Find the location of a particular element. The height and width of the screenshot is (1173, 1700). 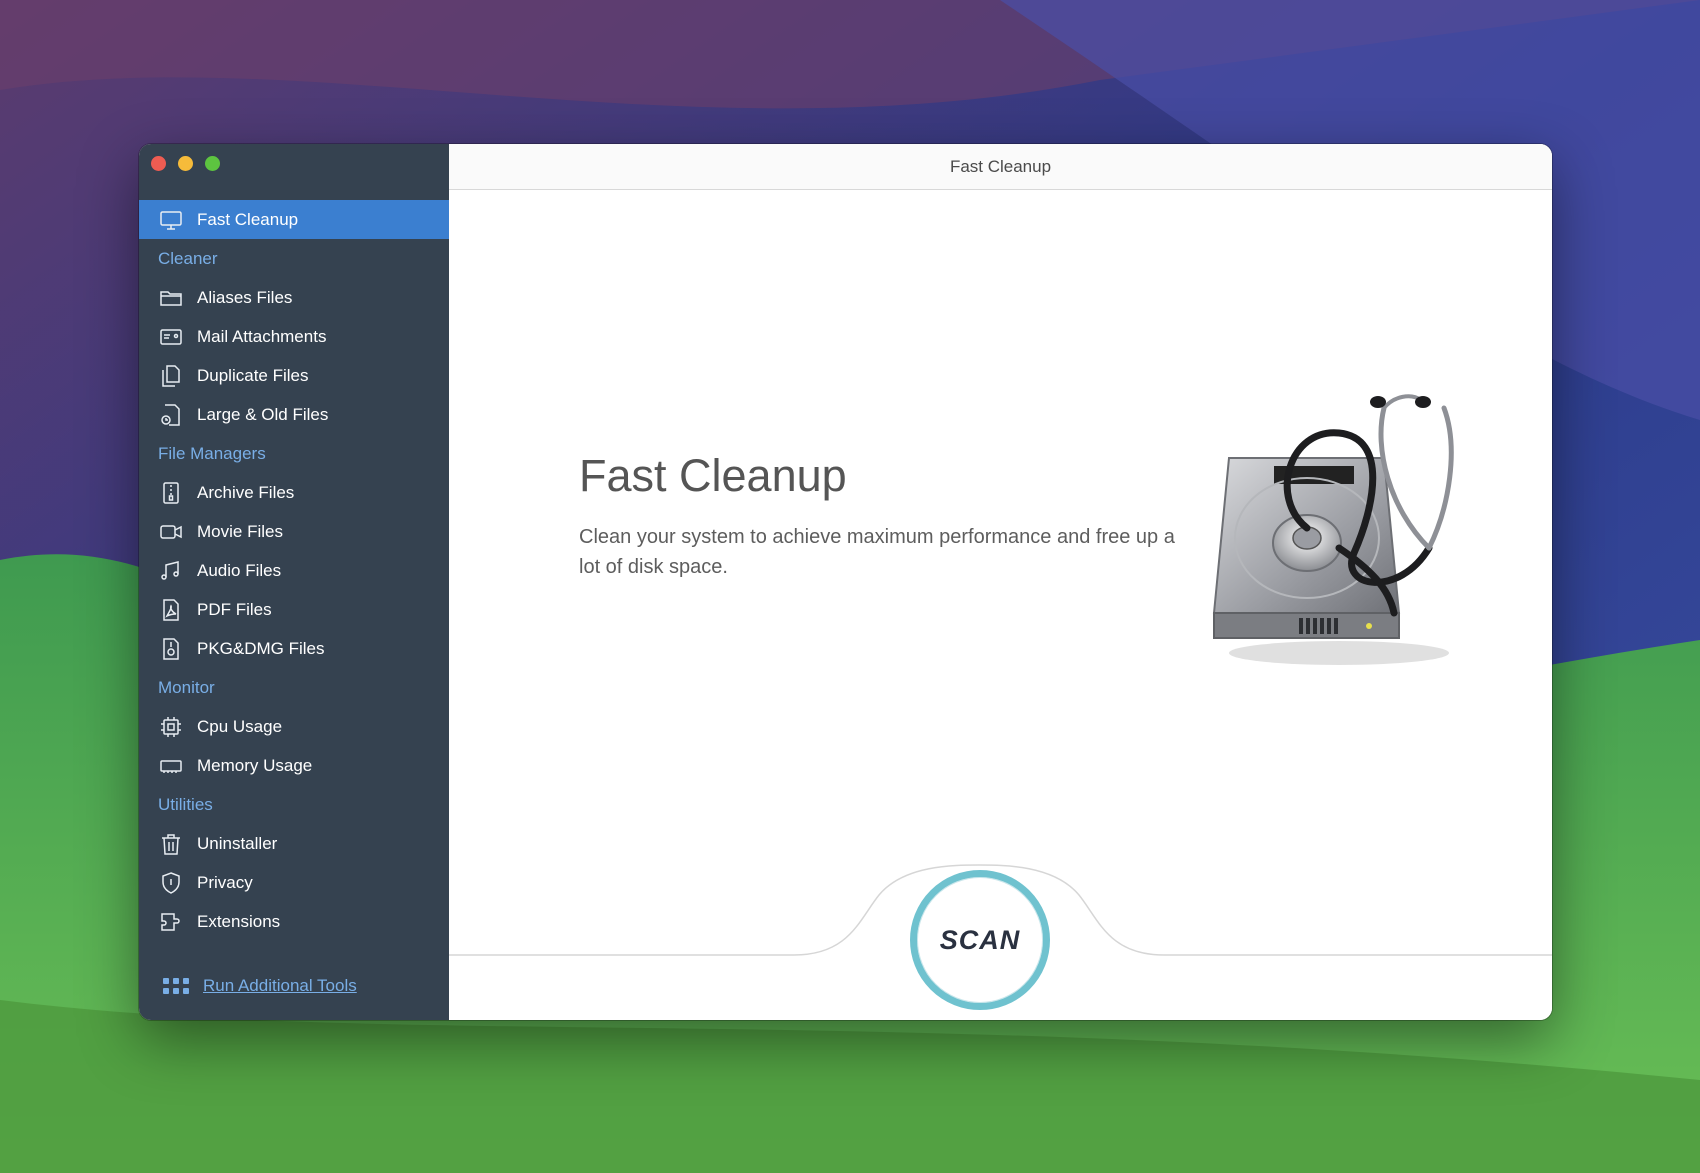

video-icon is located at coordinates (171, 532).